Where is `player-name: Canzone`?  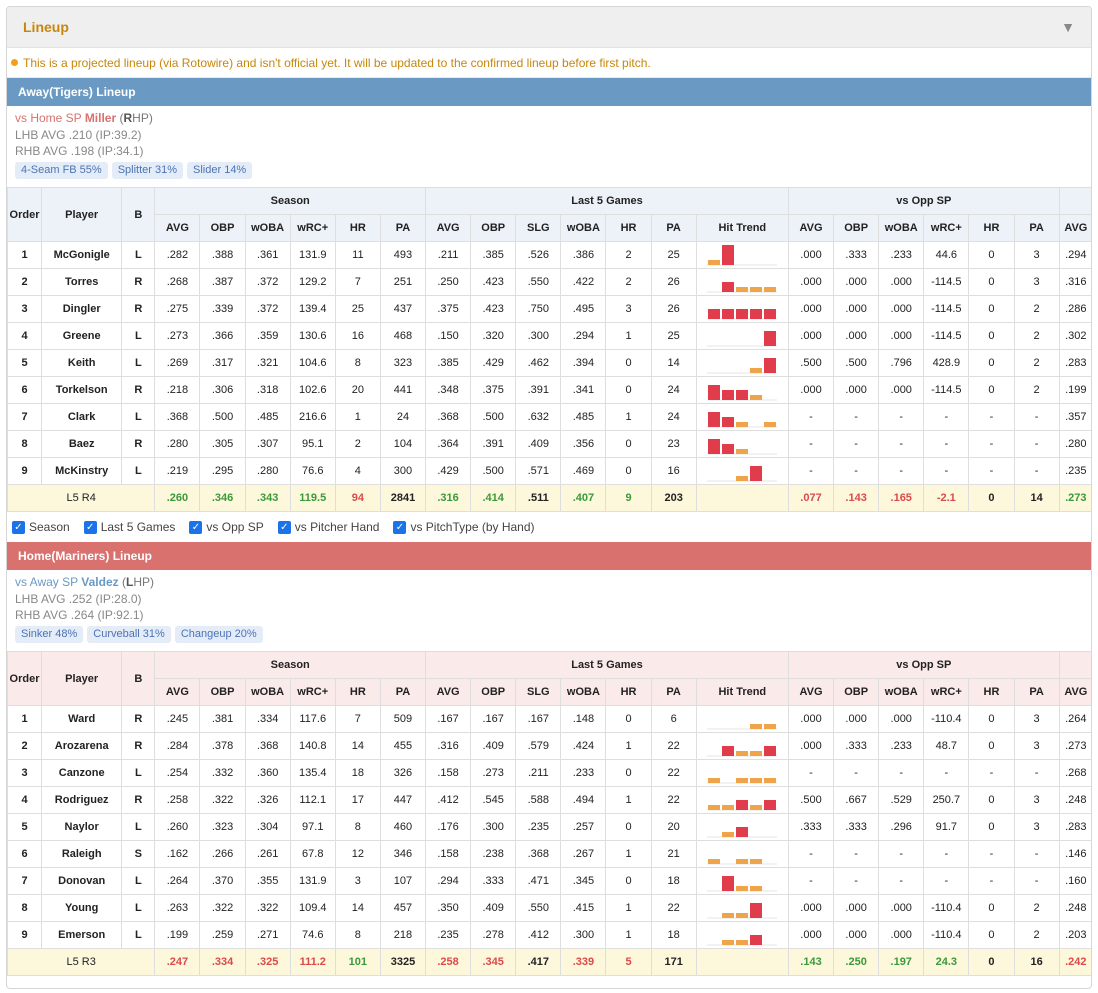 player-name: Canzone is located at coordinates (82, 773).